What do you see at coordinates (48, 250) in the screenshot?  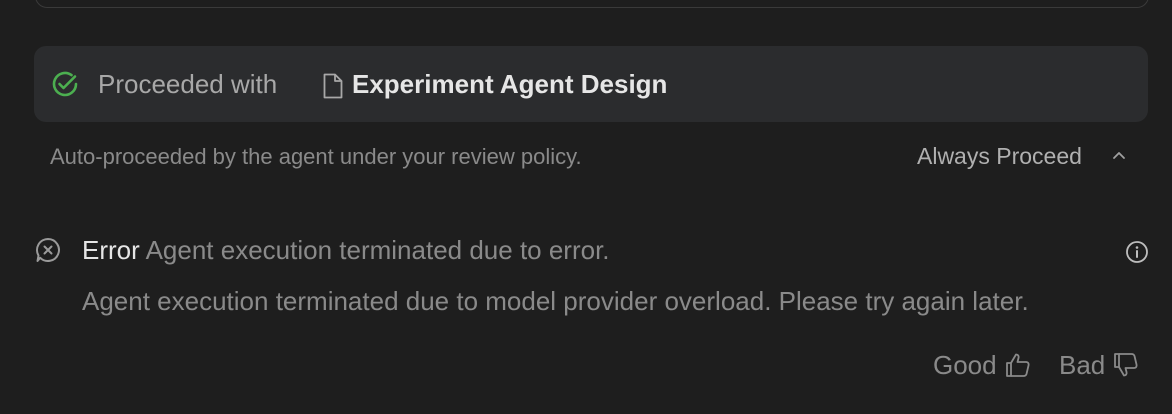 I see `error-bubble-icon` at bounding box center [48, 250].